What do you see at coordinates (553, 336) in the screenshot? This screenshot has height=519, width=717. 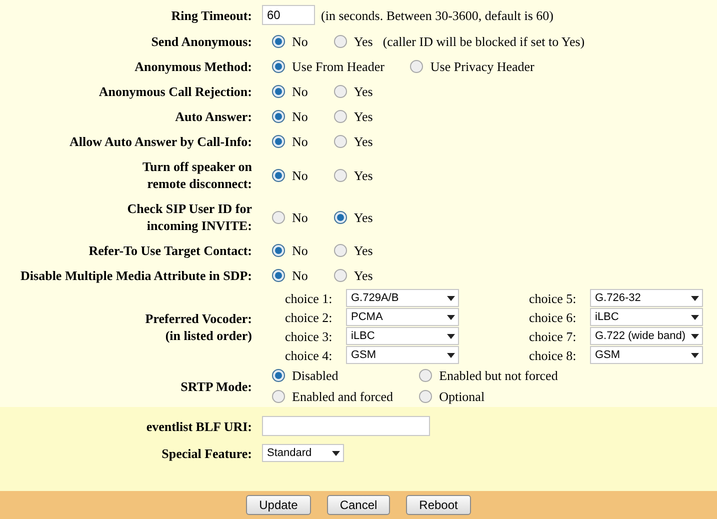 I see `choice-label: choice 7:` at bounding box center [553, 336].